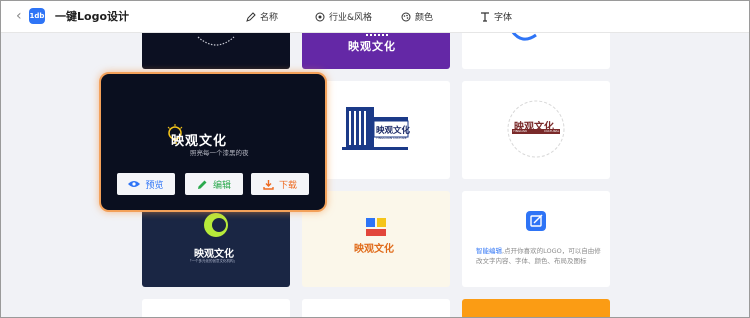 The width and height of the screenshot is (750, 318). Describe the element at coordinates (536, 221) in the screenshot. I see `edit-icon` at that location.